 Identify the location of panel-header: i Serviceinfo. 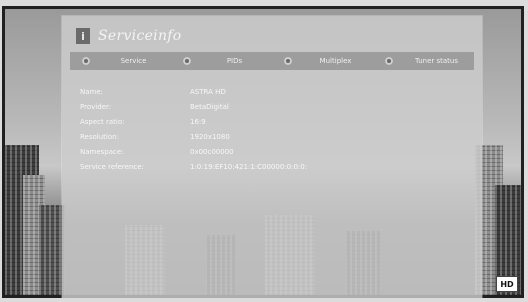
(129, 36).